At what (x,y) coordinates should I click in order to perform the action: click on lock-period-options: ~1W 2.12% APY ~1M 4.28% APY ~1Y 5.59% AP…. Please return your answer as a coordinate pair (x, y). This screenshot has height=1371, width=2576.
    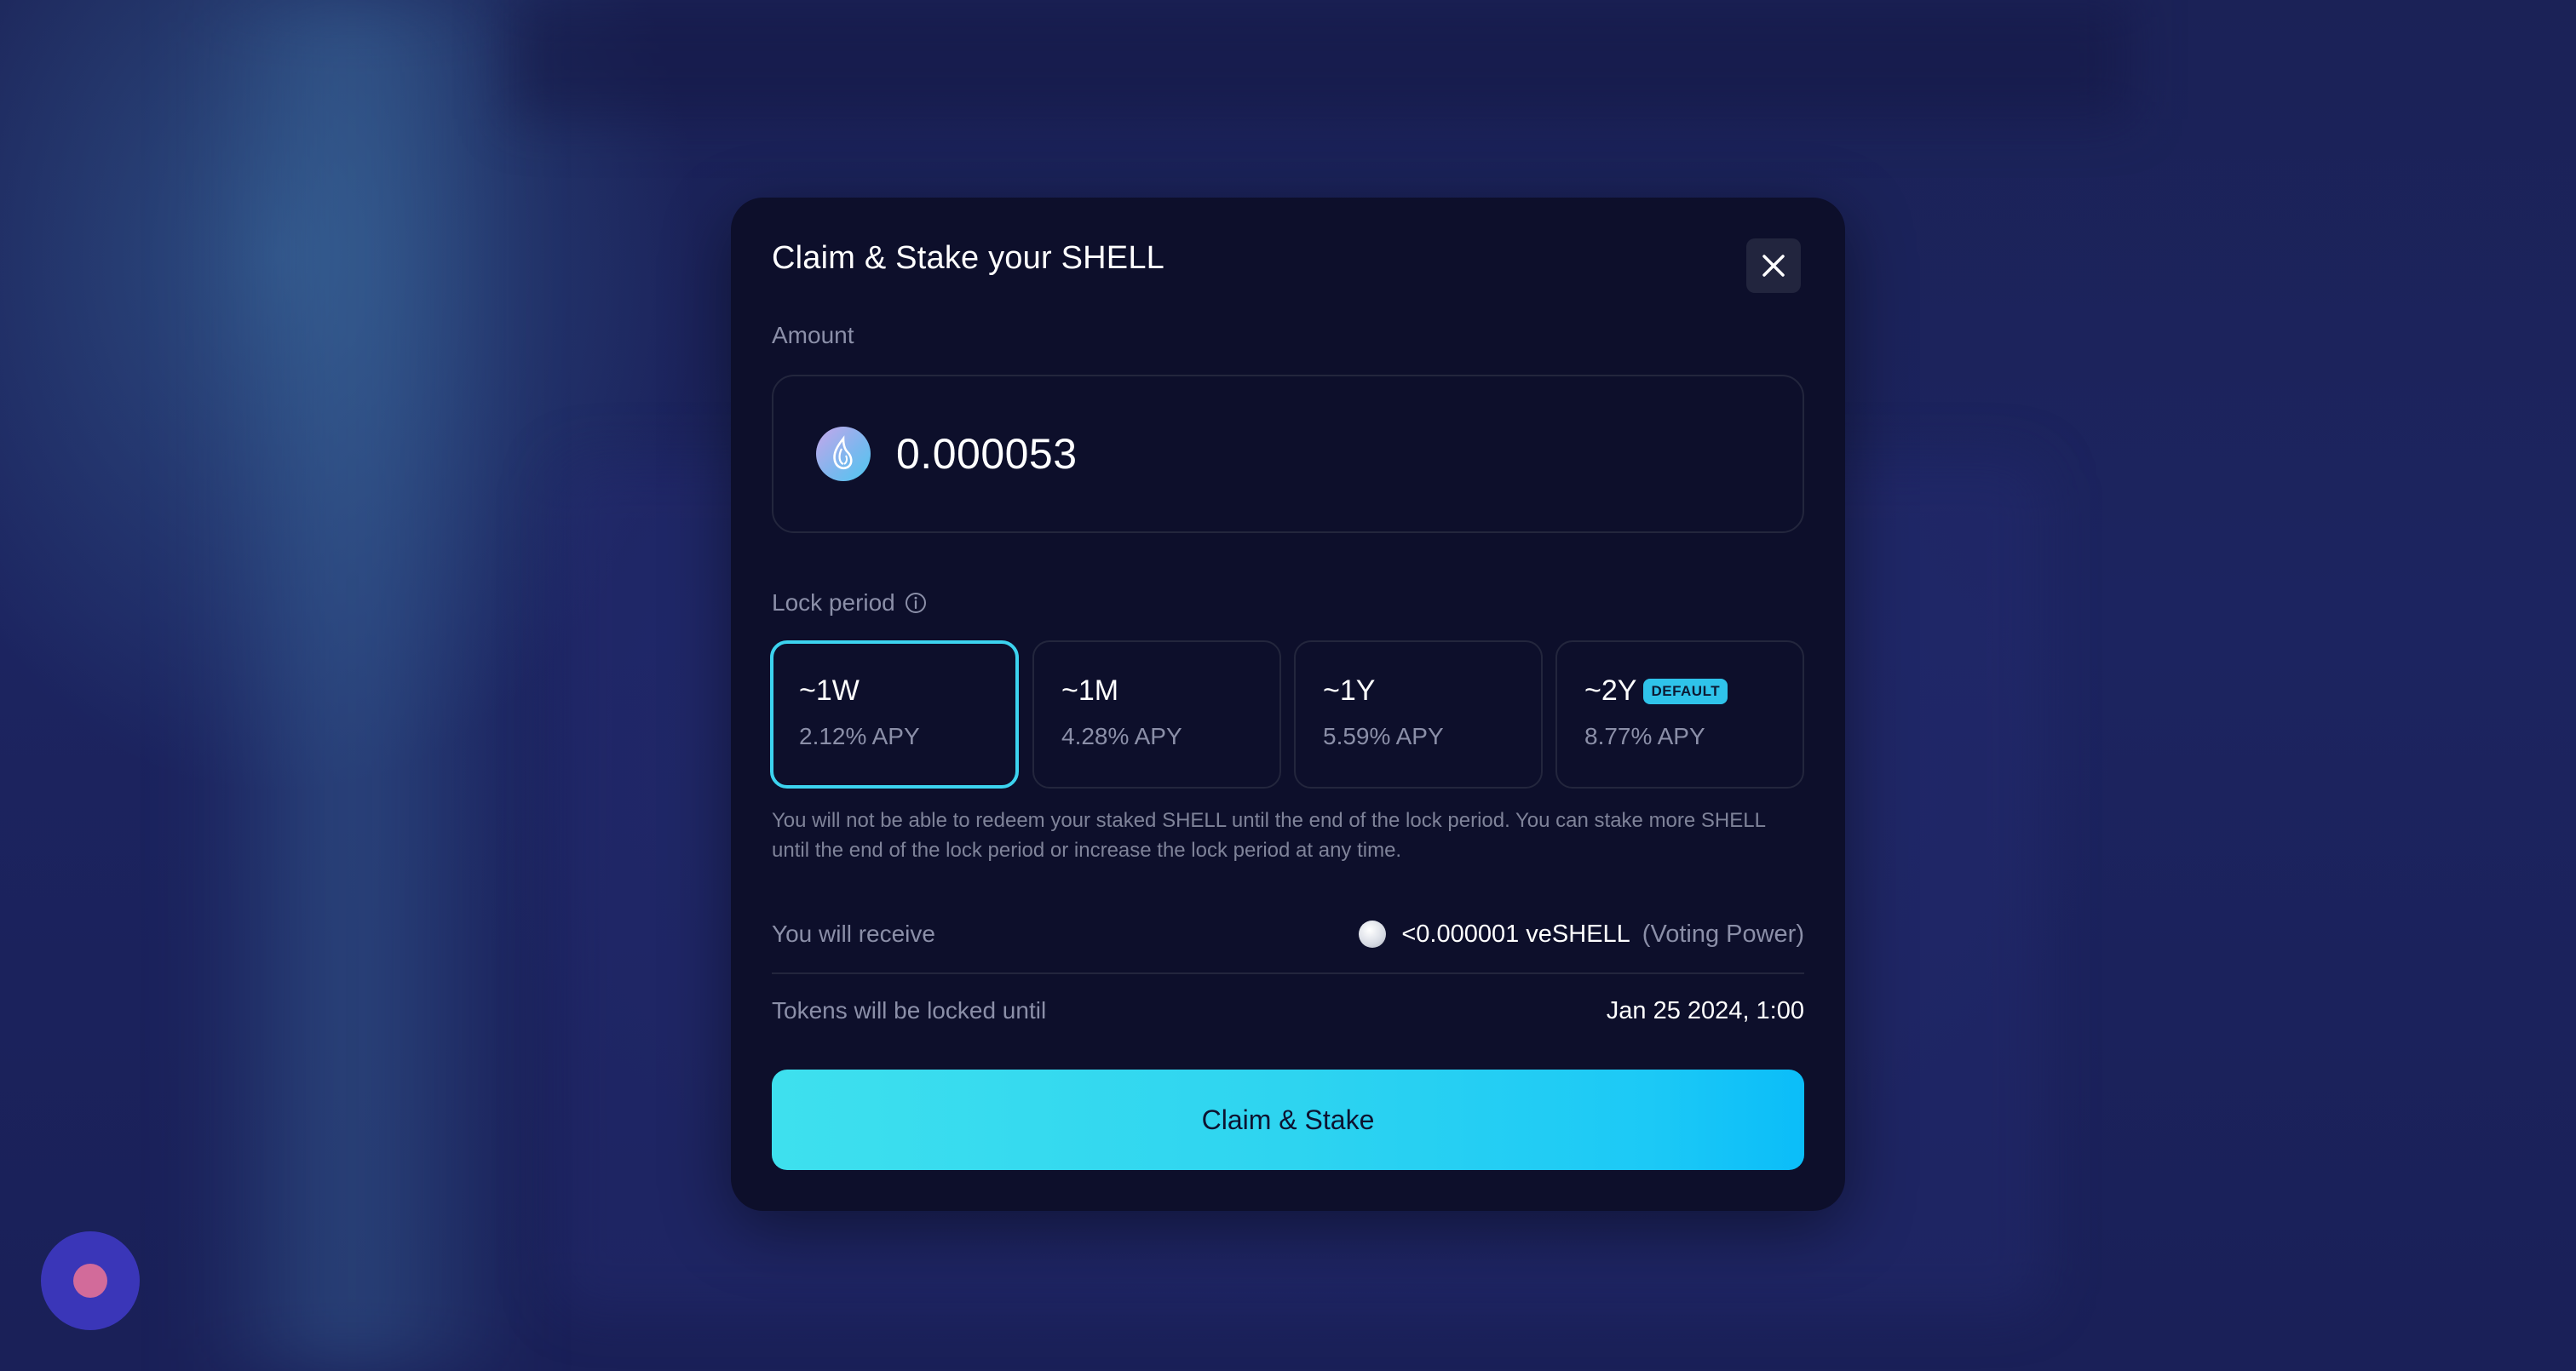
    Looking at the image, I should click on (1288, 714).